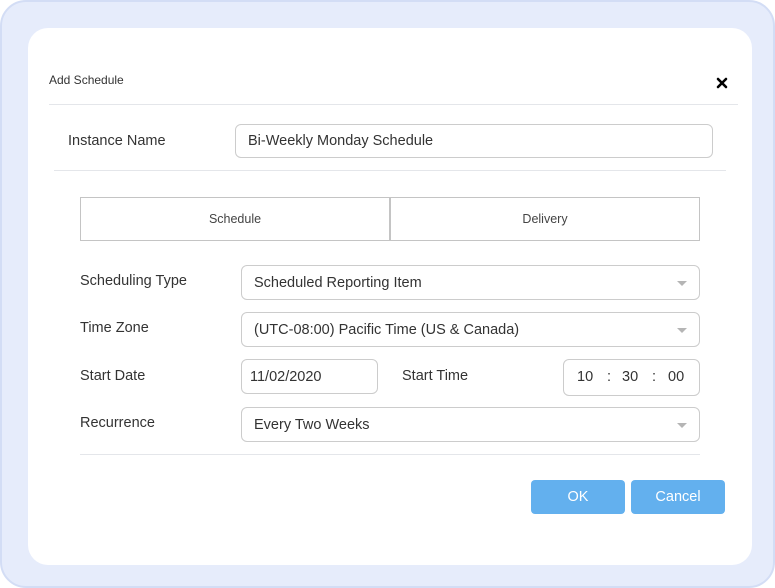 The image size is (775, 588). What do you see at coordinates (544, 219) in the screenshot?
I see `tab-delivery: Delivery` at bounding box center [544, 219].